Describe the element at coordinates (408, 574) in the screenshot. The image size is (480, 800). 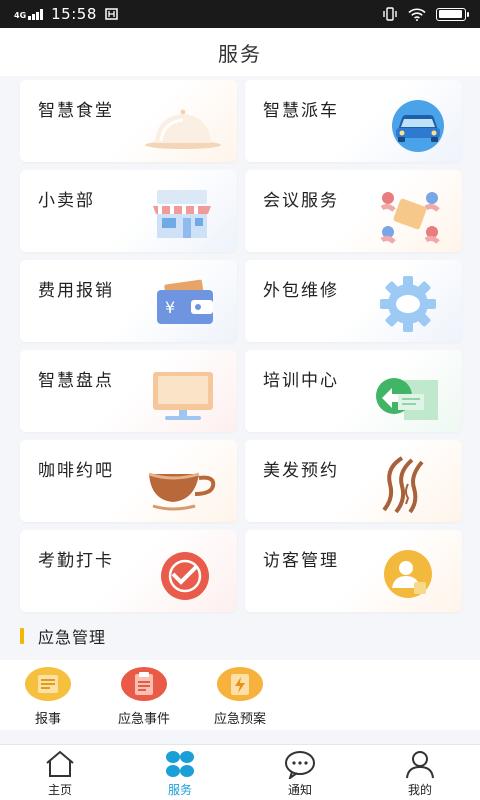
I see `visitor-icon` at that location.